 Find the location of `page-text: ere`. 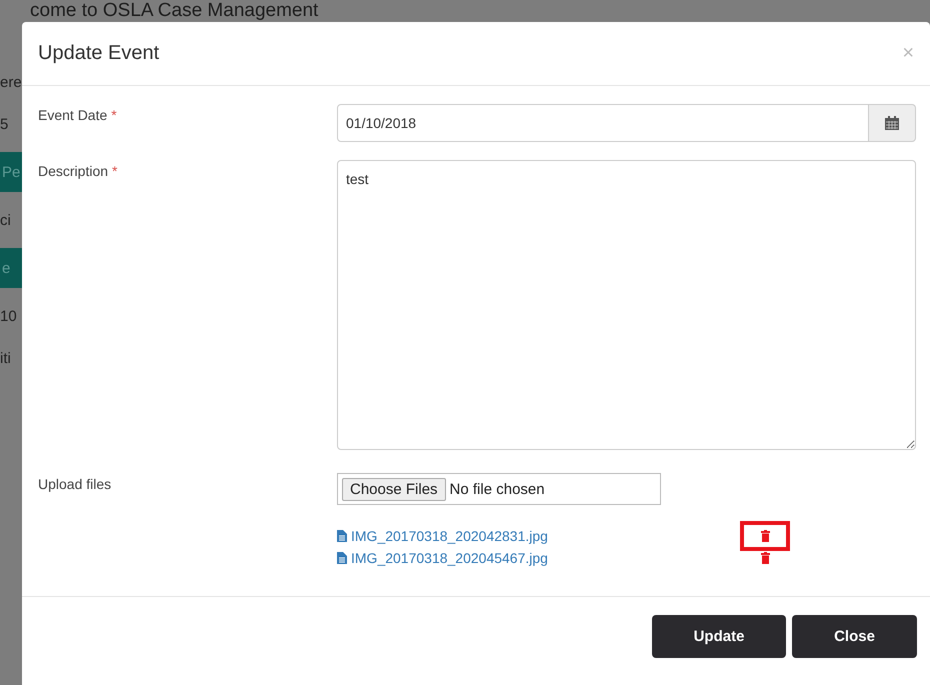

page-text: ere is located at coordinates (11, 82).